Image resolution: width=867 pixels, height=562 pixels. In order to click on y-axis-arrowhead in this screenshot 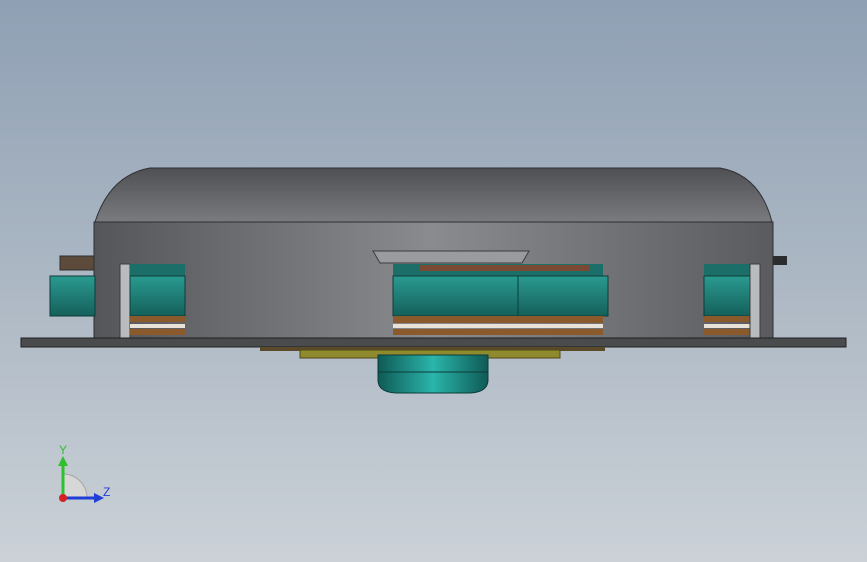, I will do `click(63, 461)`.